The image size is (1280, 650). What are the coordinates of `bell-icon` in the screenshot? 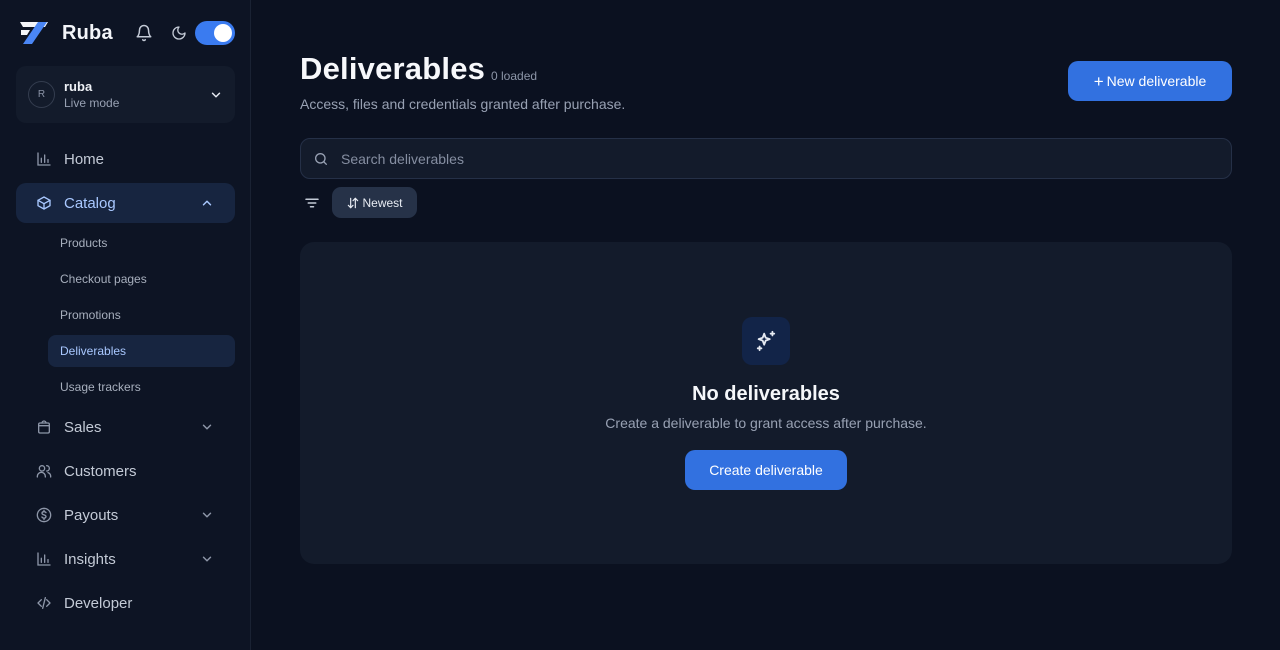 It's located at (144, 33).